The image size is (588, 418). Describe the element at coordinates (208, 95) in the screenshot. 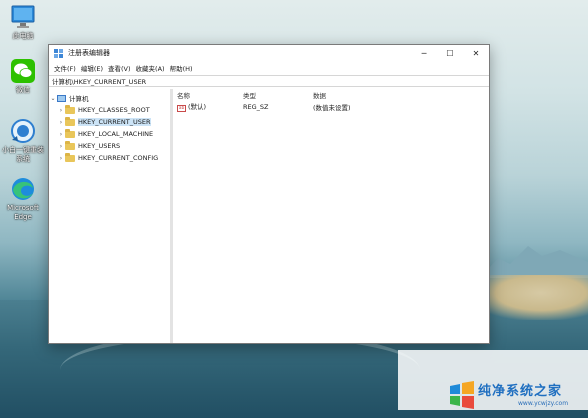

I see `column-header-name: 名称` at that location.